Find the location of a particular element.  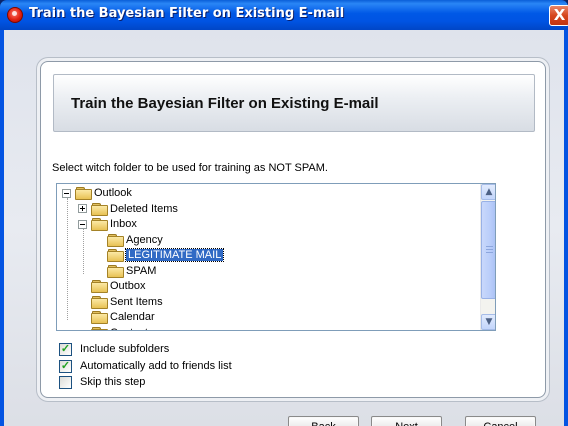

option-include-subfolders: ✓ Include subfolders is located at coordinates (114, 349).